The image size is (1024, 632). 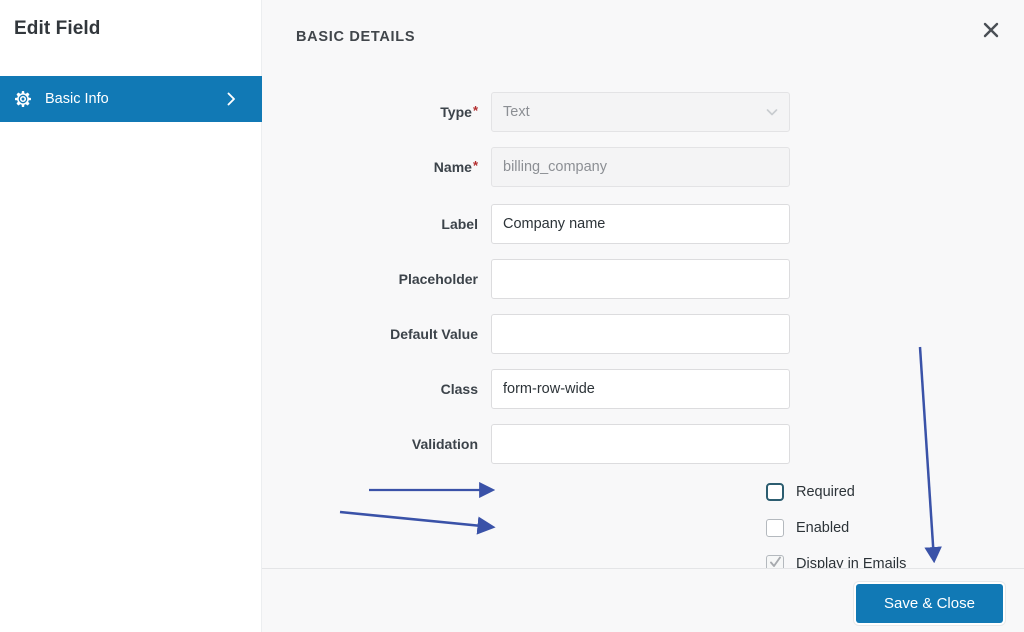 I want to click on chevron-right-icon, so click(x=231, y=99).